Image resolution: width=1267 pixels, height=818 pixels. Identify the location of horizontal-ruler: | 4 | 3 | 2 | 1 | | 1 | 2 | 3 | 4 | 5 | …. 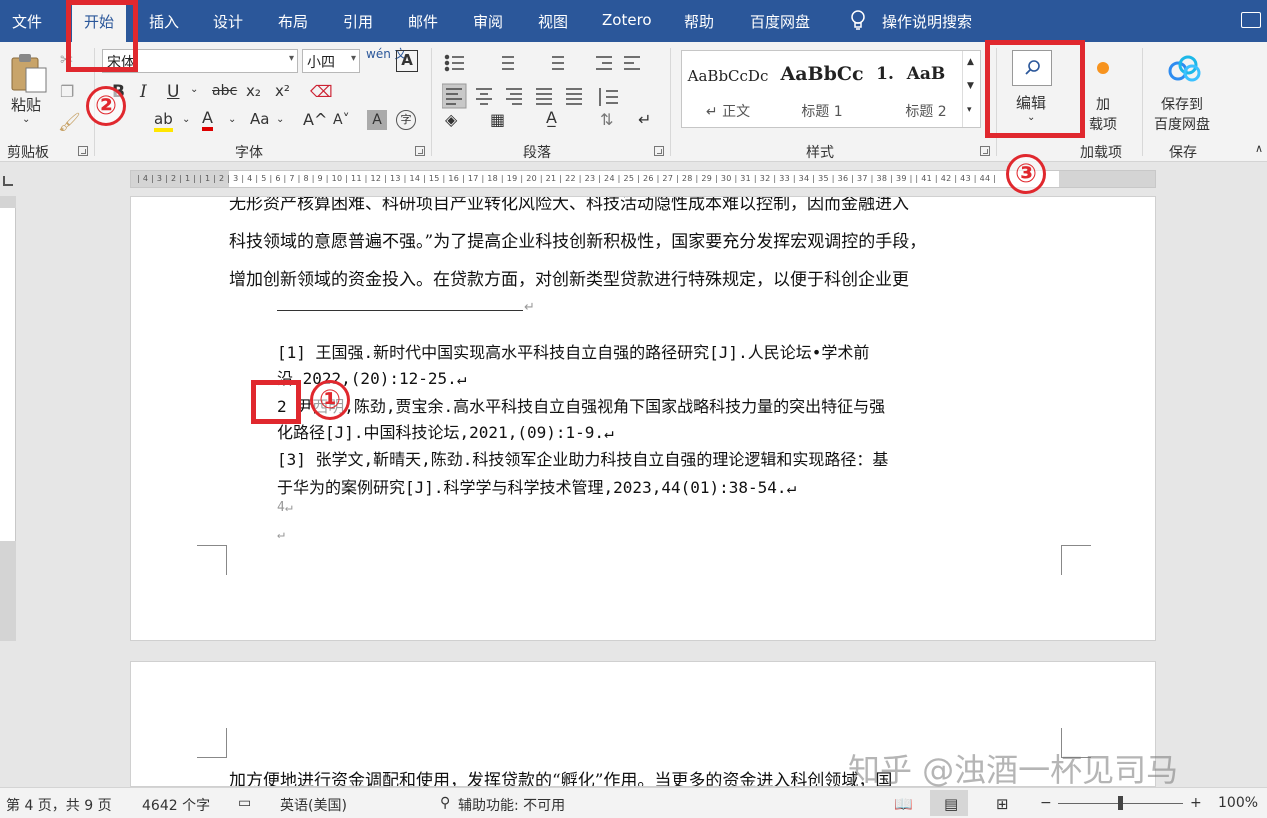
(643, 179).